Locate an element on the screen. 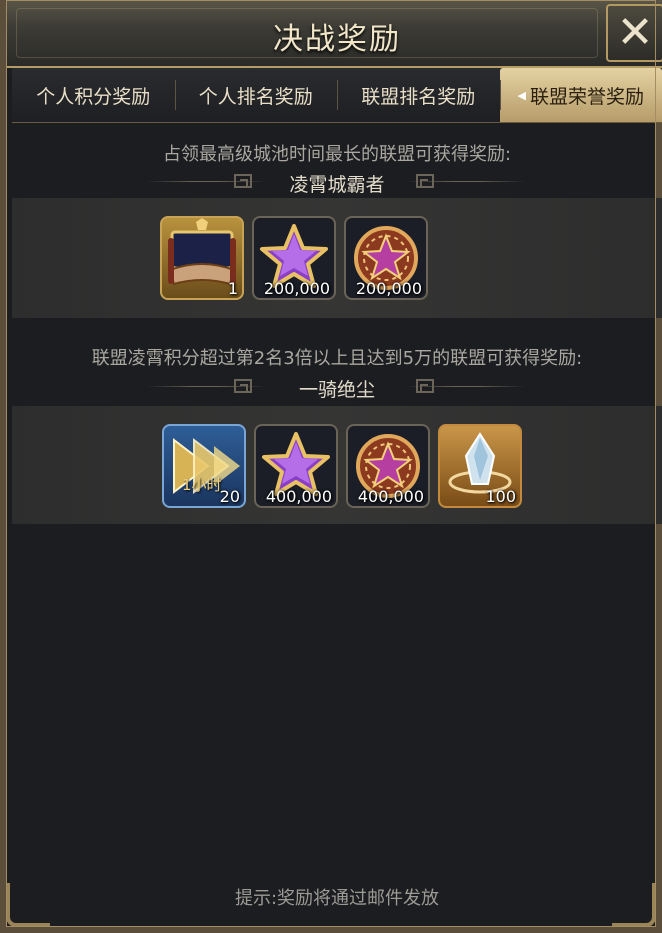 Image resolution: width=662 pixels, height=933 pixels. close-icon: ✕ is located at coordinates (635, 32).